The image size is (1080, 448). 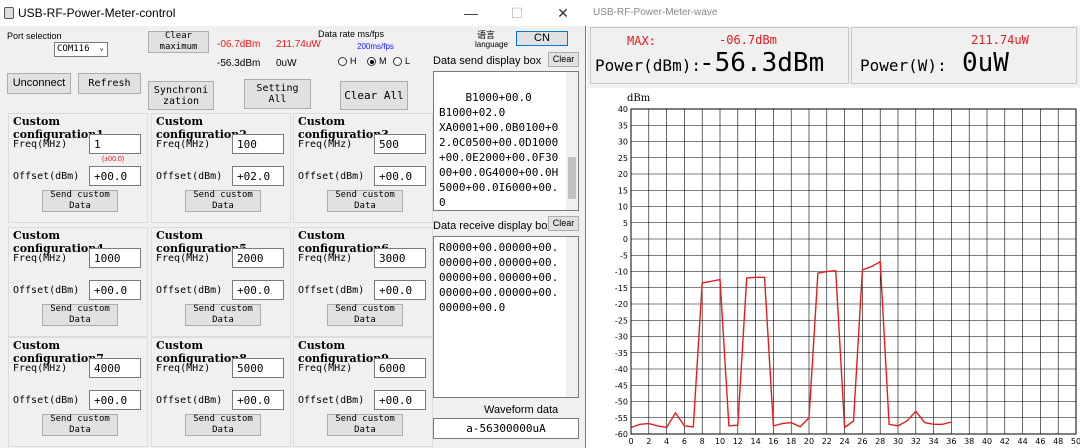 I want to click on freq-input: 4000, so click(x=115, y=368).